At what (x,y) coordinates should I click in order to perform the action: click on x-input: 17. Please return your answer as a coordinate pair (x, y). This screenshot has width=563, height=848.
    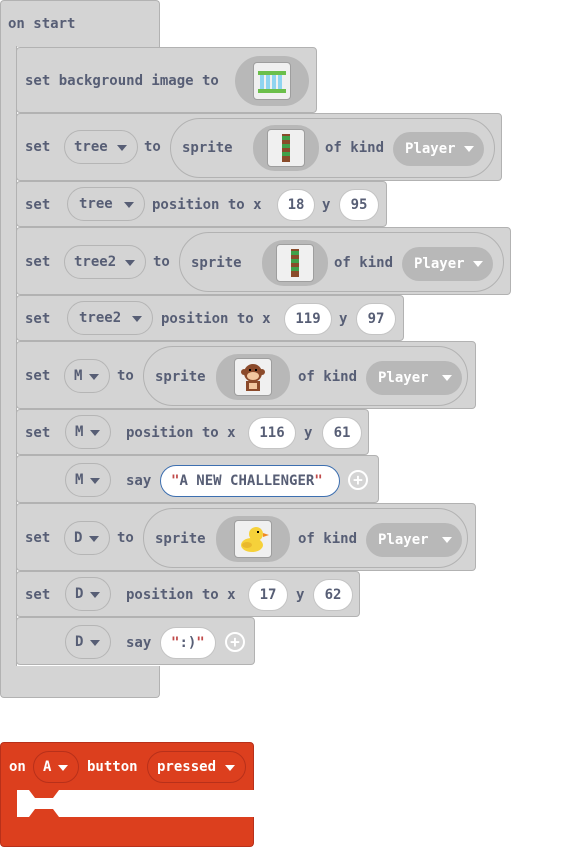
    Looking at the image, I should click on (268, 595).